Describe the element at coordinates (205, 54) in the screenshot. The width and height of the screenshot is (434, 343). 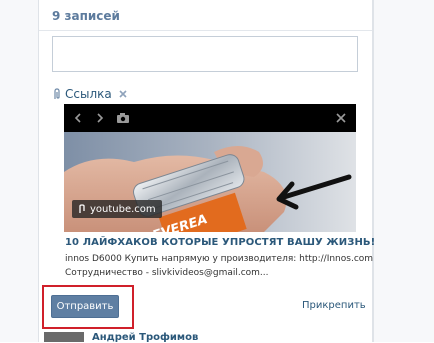
I see `post-input` at that location.